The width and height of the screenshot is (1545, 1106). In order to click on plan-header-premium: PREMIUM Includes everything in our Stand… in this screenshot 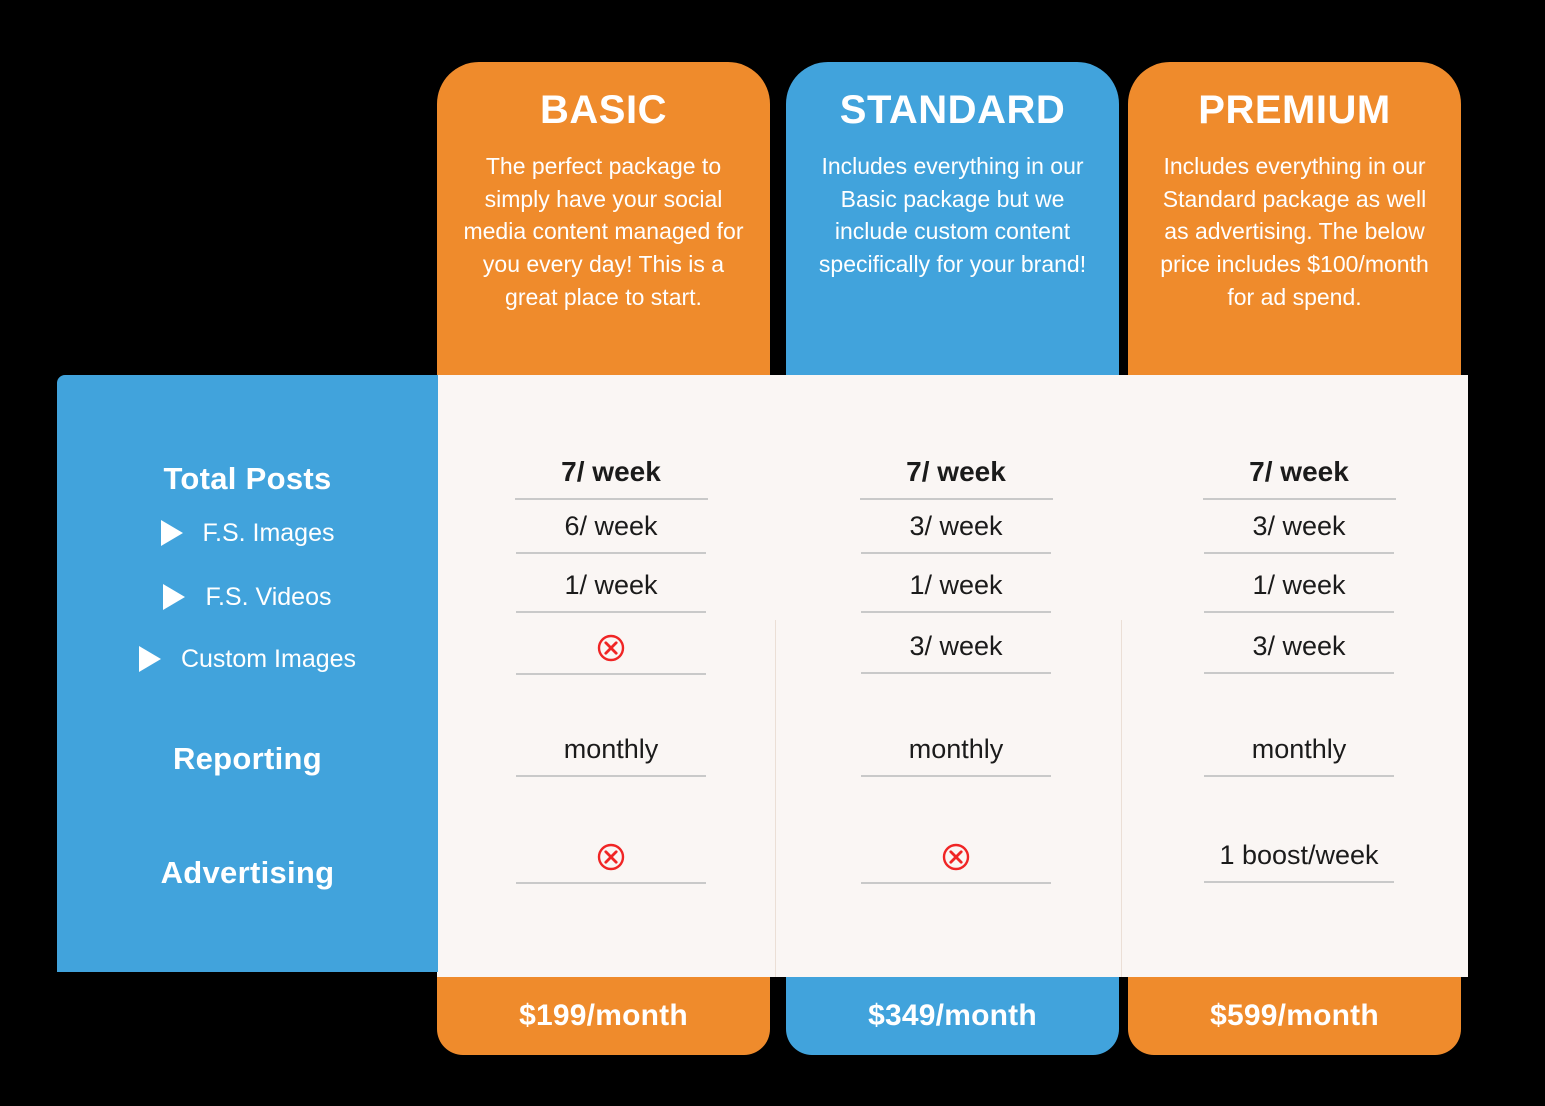, I will do `click(1294, 221)`.